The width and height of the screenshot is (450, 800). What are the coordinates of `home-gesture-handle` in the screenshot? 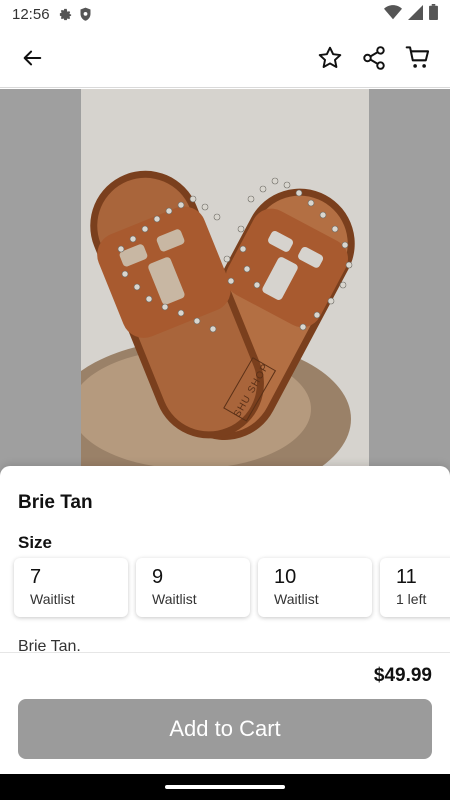 It's located at (225, 787).